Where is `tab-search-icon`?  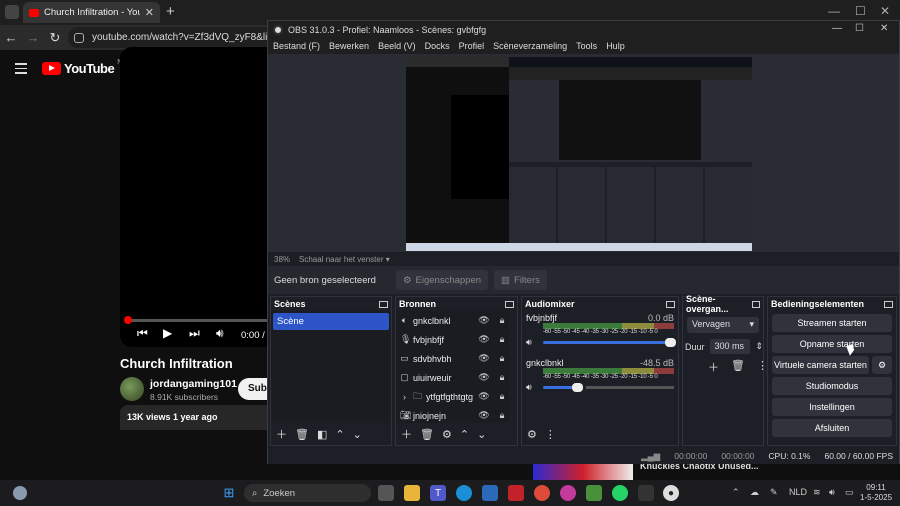 tab-search-icon is located at coordinates (12, 12).